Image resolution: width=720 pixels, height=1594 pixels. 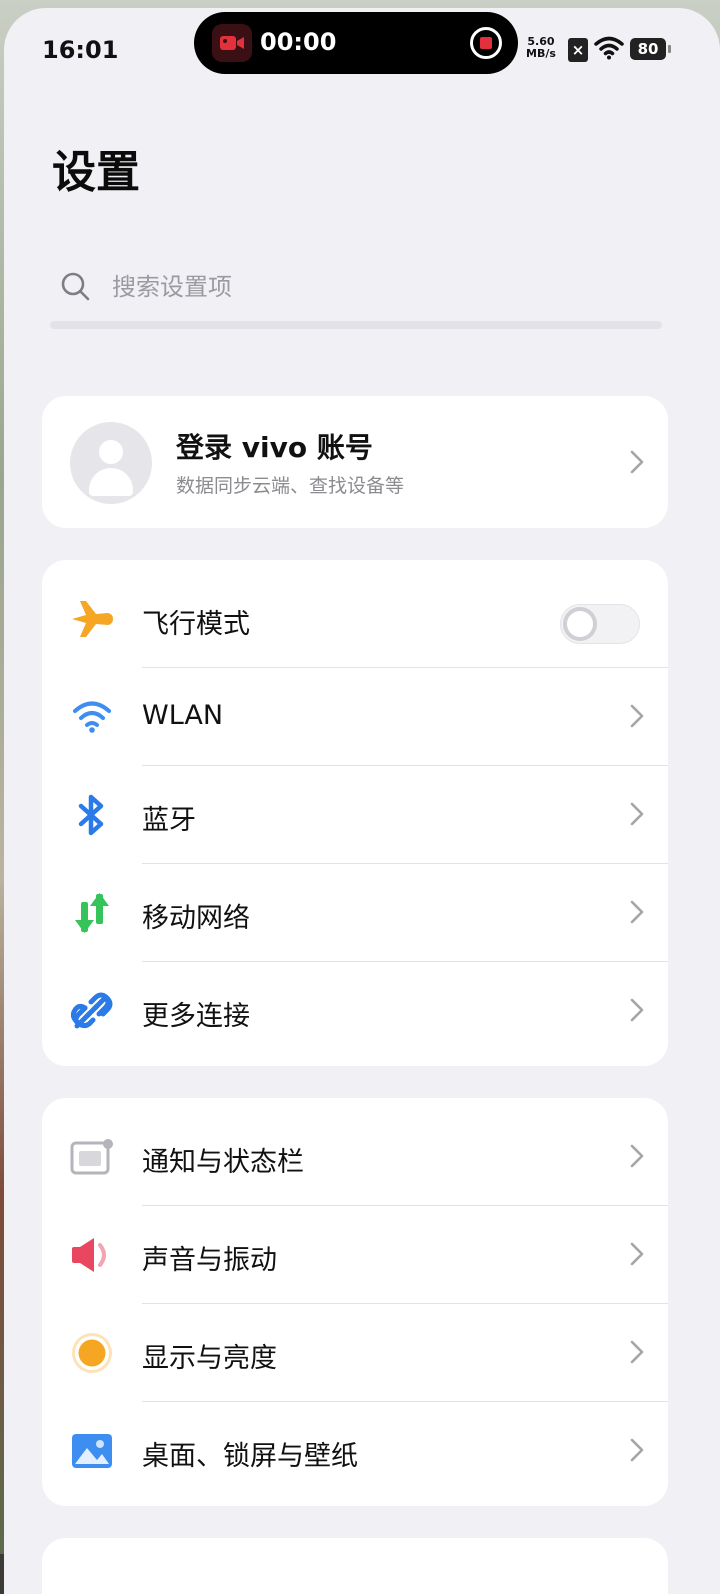 I want to click on avatar, so click(x=111, y=463).